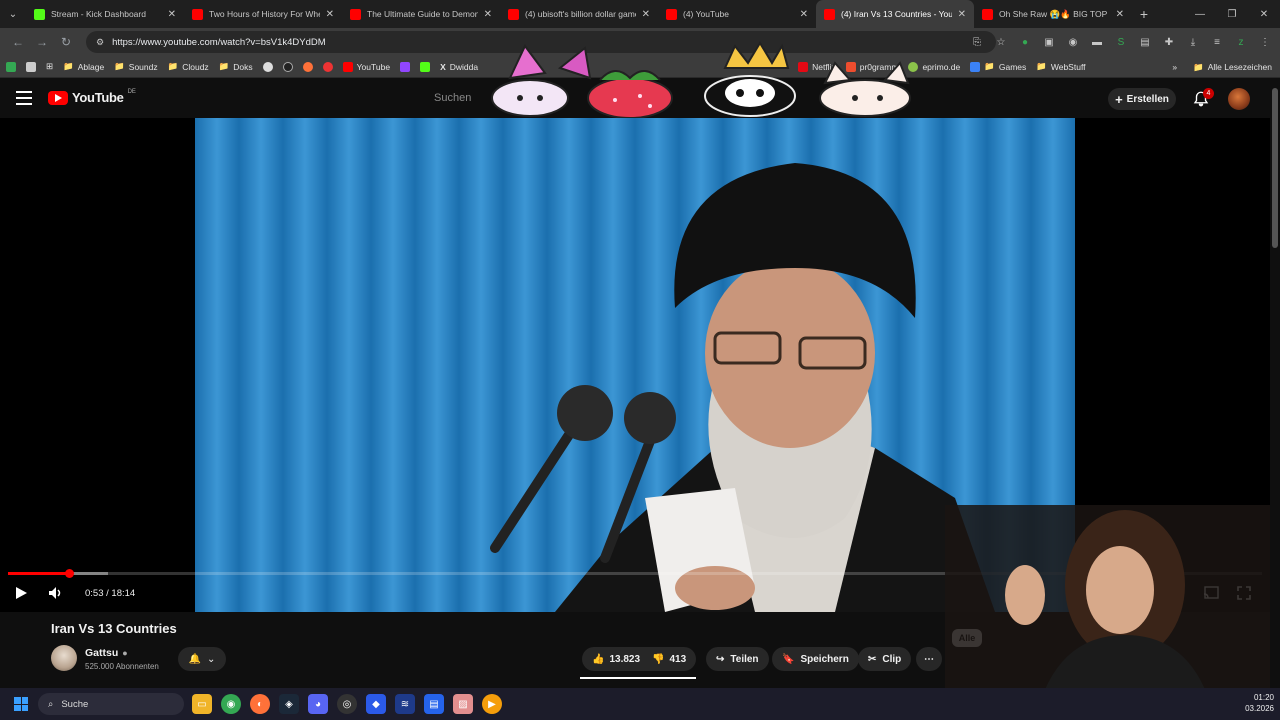 This screenshot has height=720, width=1280. Describe the element at coordinates (111, 704) in the screenshot. I see `taskbar-search: ⌕ Suche` at that location.